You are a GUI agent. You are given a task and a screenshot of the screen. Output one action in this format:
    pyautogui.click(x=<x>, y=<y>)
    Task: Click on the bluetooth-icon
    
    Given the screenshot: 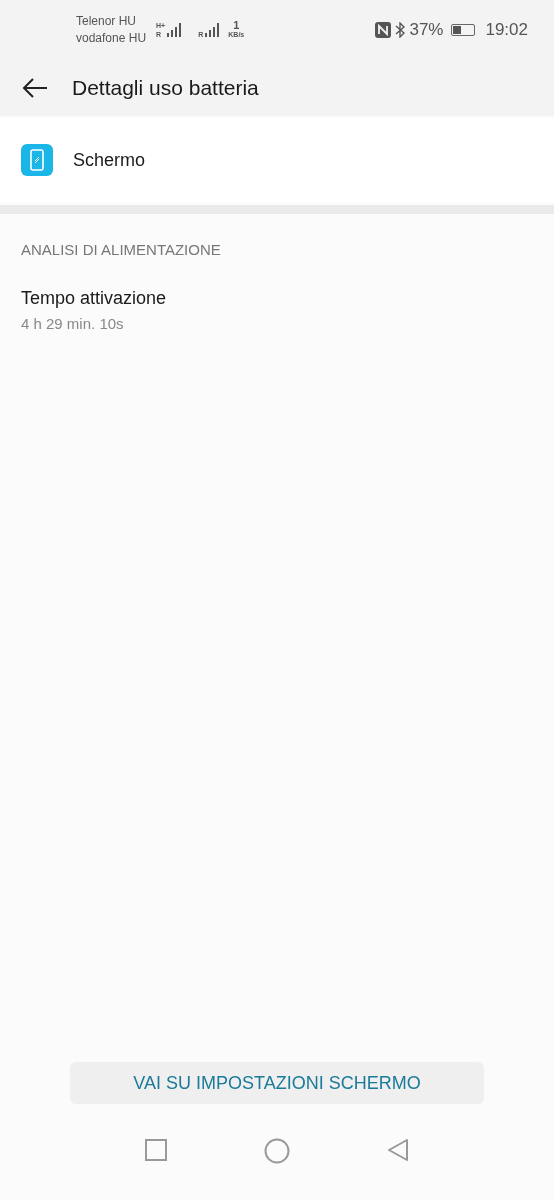 What is the action you would take?
    pyautogui.click(x=400, y=30)
    